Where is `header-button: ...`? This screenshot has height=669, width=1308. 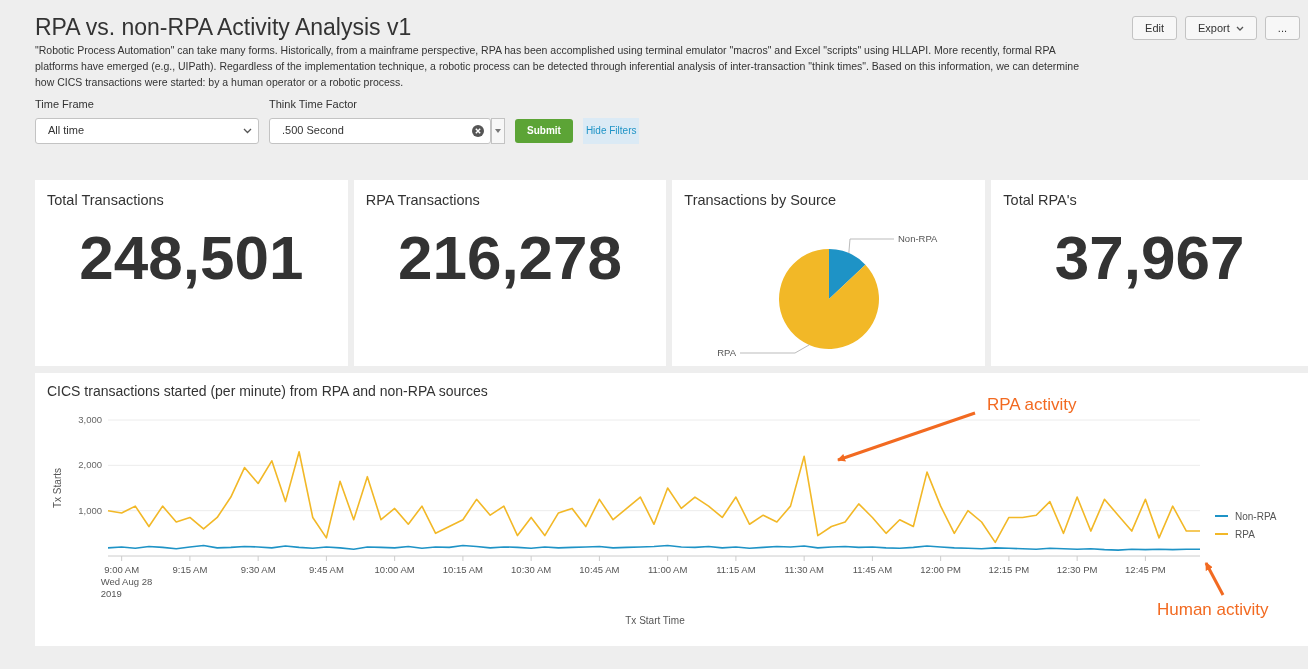 header-button: ... is located at coordinates (1282, 28).